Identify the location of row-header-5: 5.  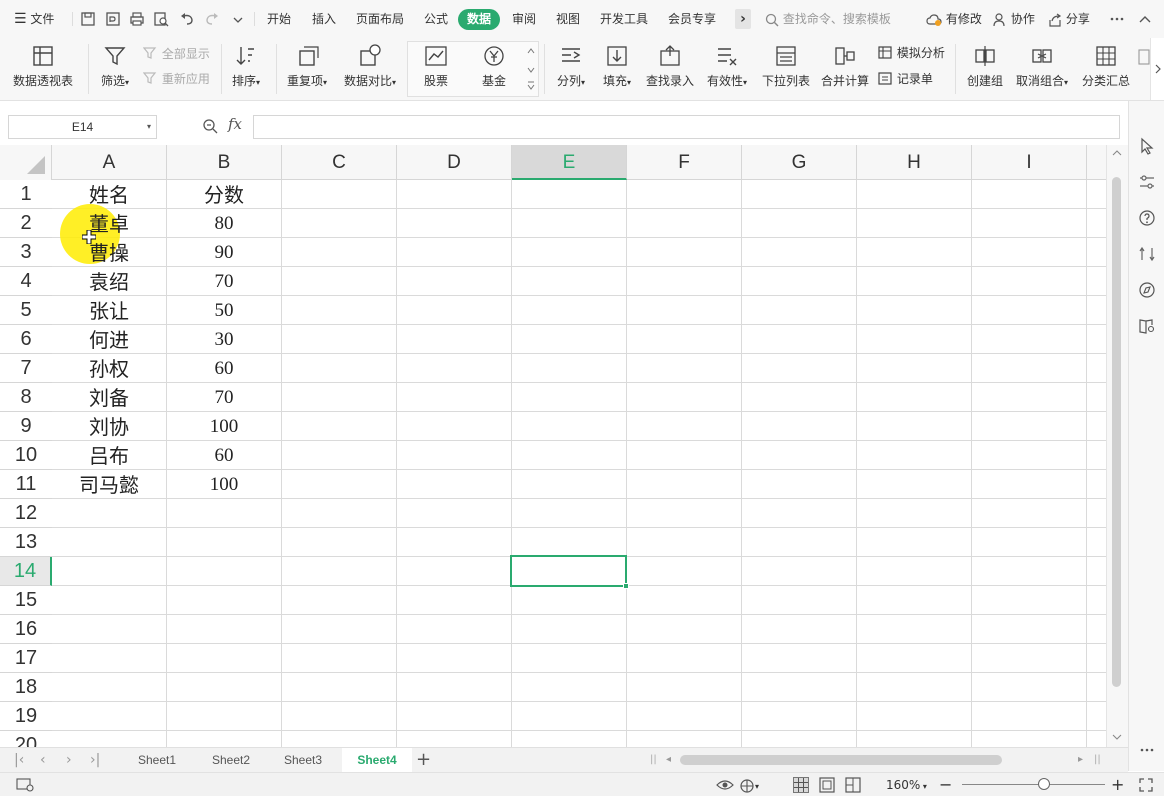
(26, 310).